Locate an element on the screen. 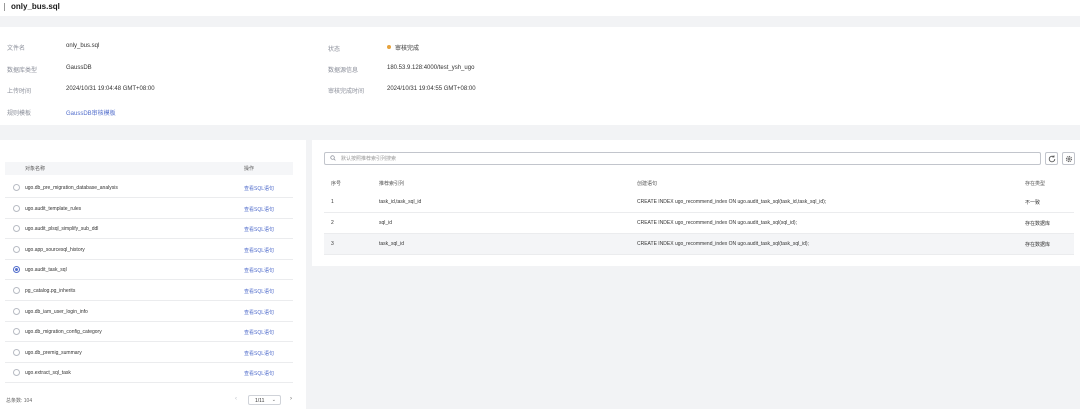 This screenshot has height=409, width=1080. refresh-button is located at coordinates (1051, 158).